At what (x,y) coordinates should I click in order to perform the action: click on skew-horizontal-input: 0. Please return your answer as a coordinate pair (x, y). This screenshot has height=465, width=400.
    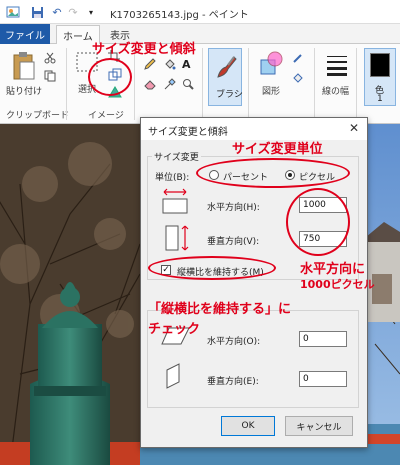
    Looking at the image, I should click on (323, 339).